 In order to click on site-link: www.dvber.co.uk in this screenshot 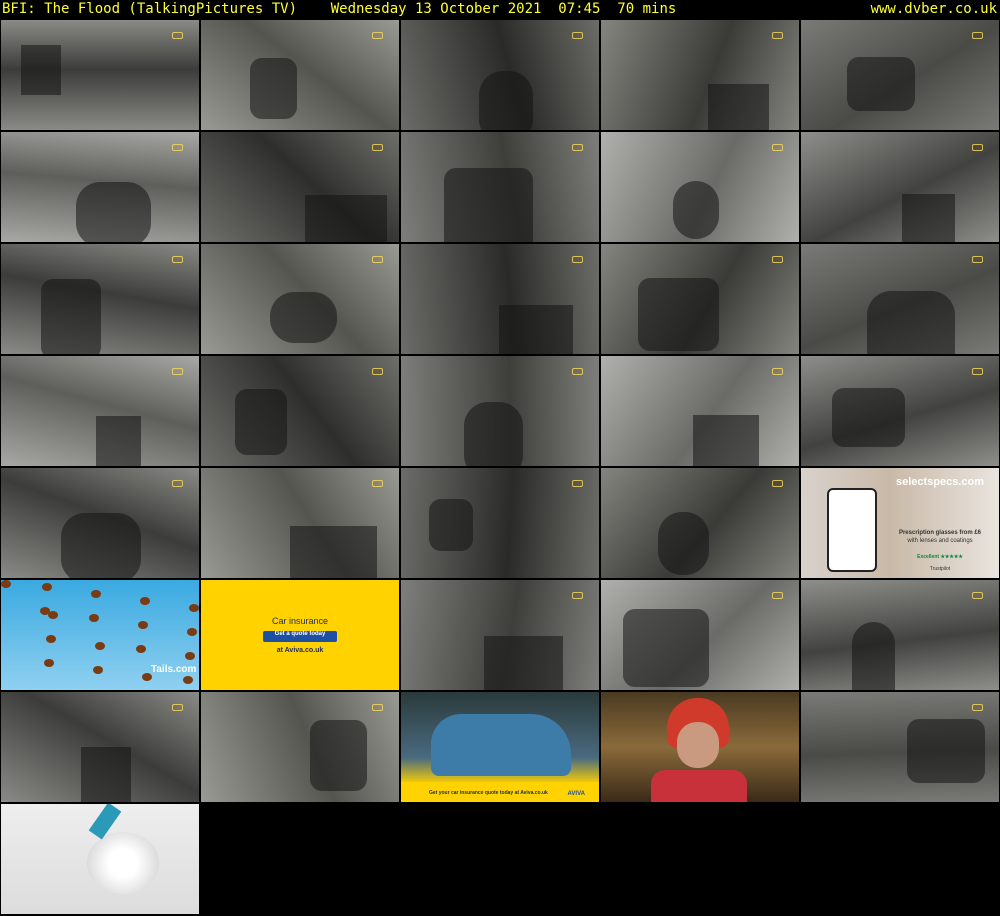, I will do `click(934, 9)`.